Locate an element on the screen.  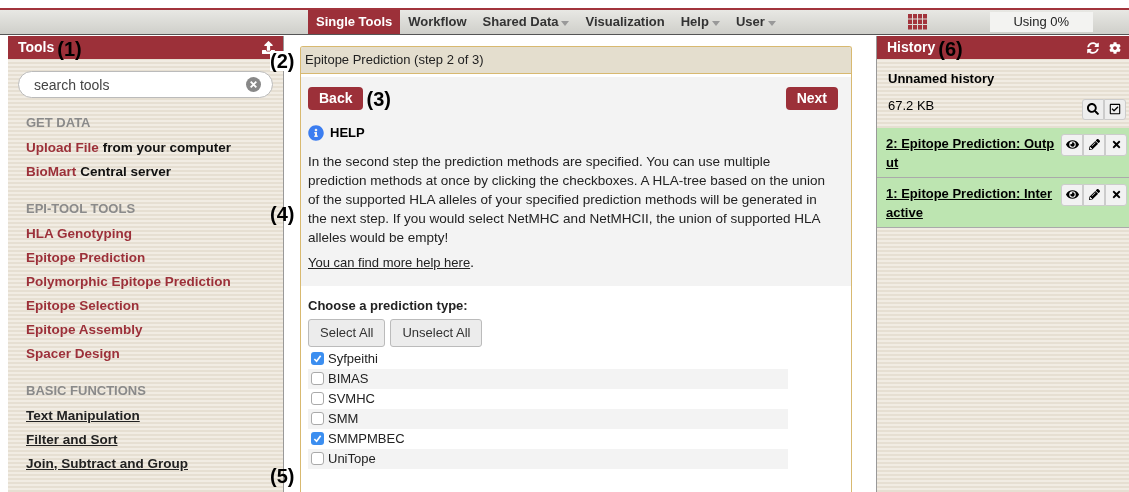
checkbox-label: UniTope is located at coordinates (352, 458).